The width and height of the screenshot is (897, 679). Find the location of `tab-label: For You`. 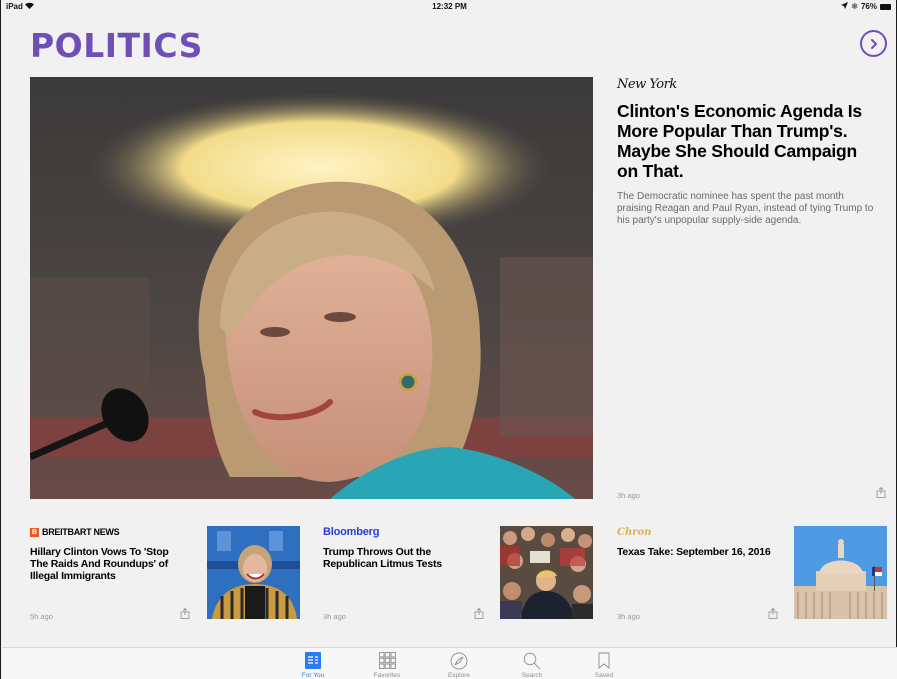

tab-label: For You is located at coordinates (313, 675).